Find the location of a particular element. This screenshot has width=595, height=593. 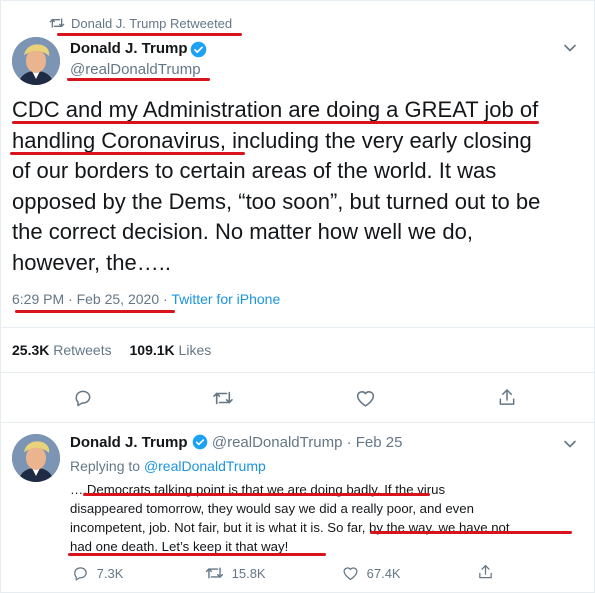

retweet-count: 15.8K is located at coordinates (248, 573).